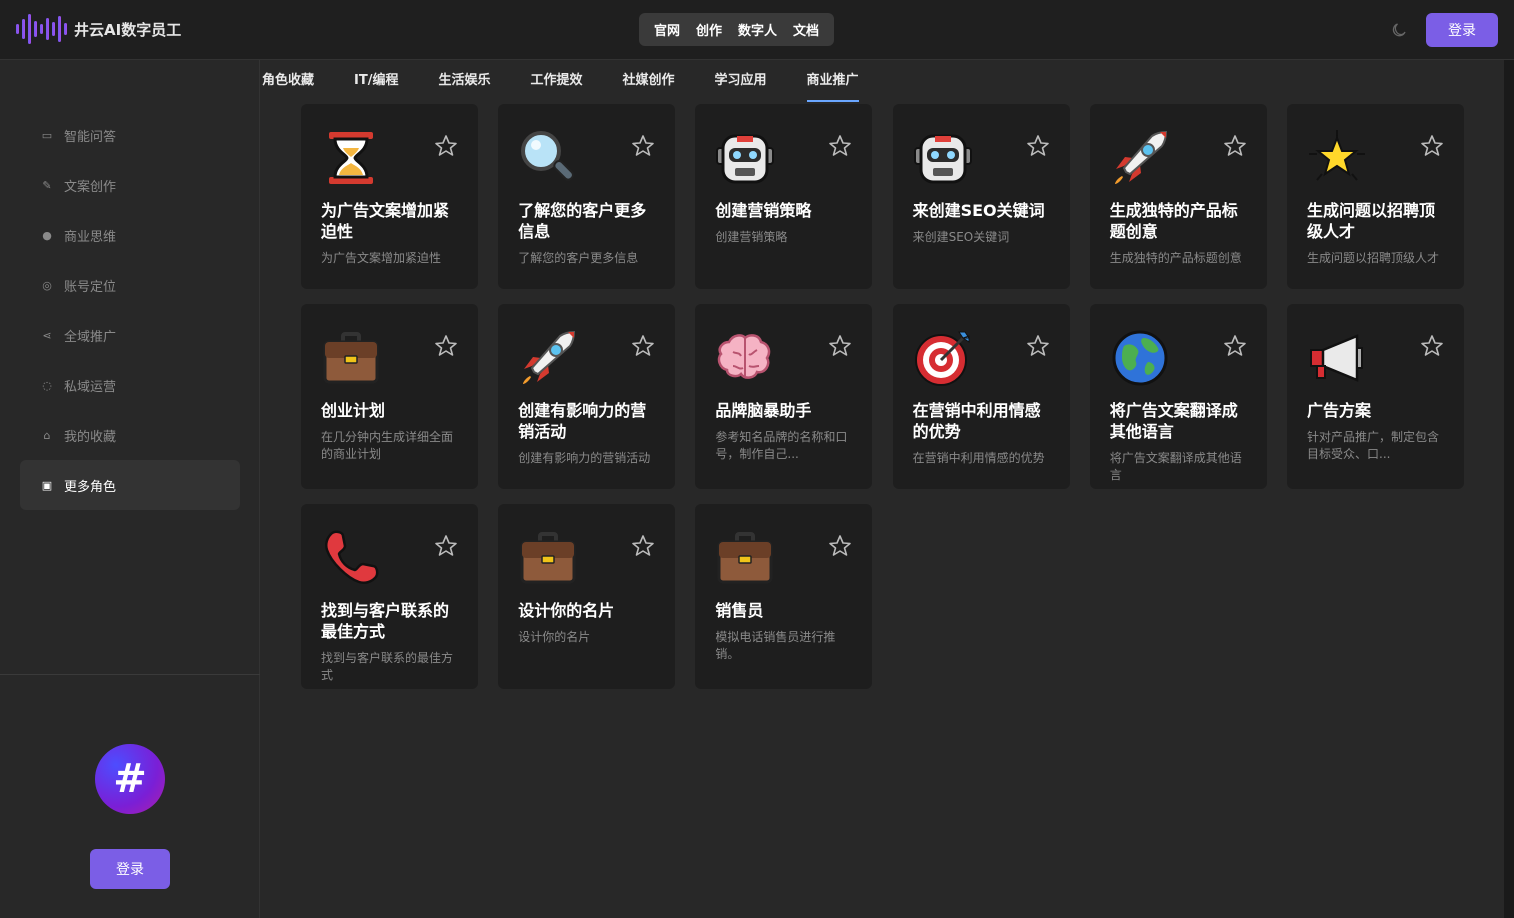 Image resolution: width=1514 pixels, height=918 pixels. I want to click on nav-official-site: 官网, so click(667, 29).